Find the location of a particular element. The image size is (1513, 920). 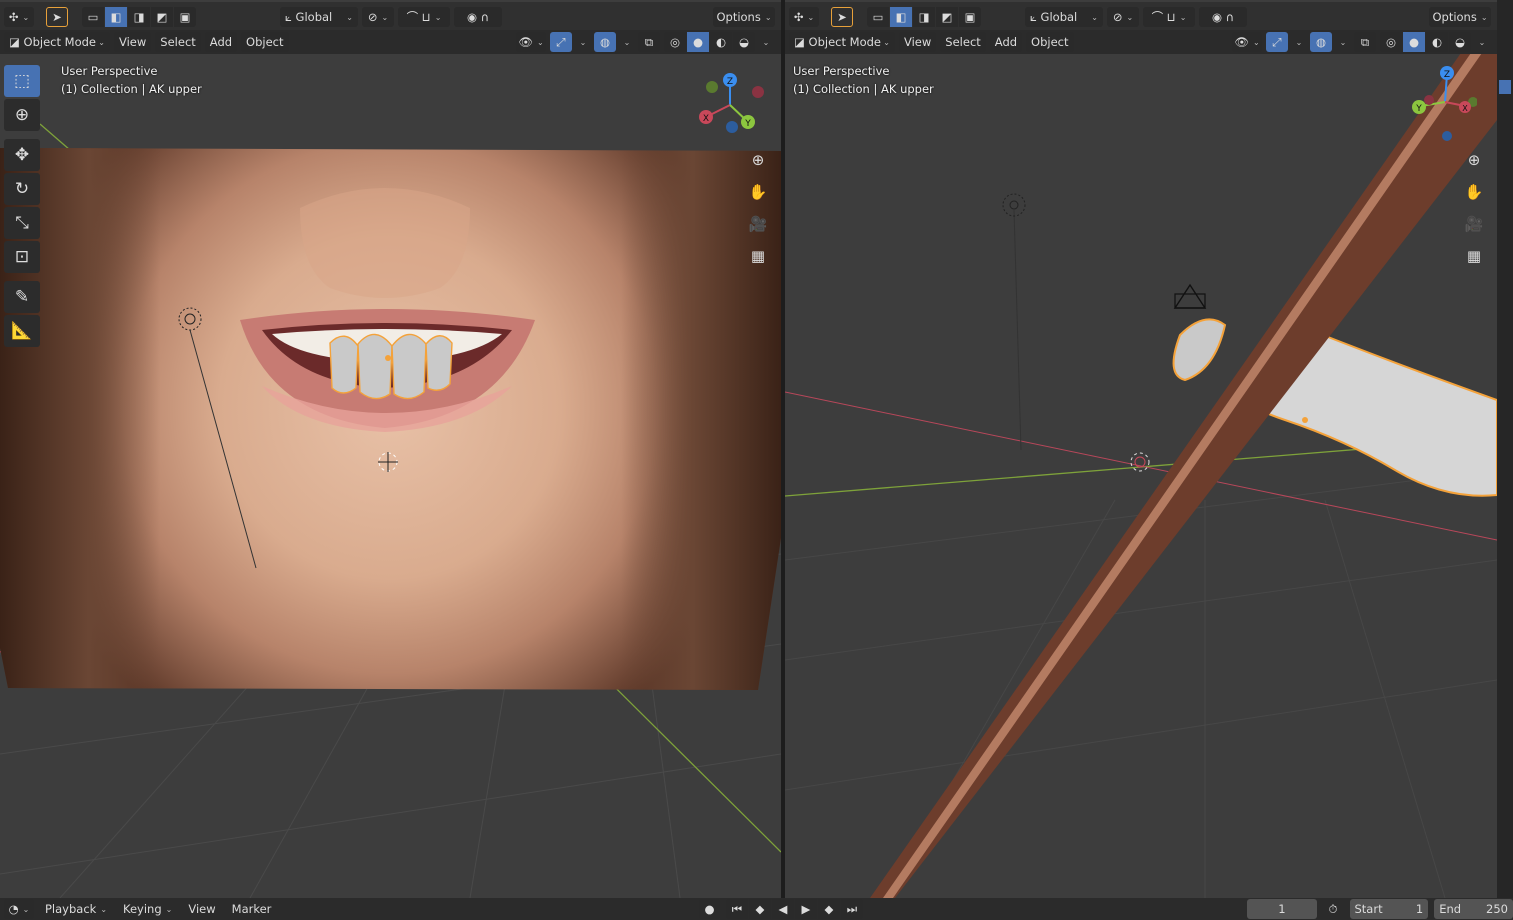

prev-keyframe-button: ◆ is located at coordinates (759, 909).